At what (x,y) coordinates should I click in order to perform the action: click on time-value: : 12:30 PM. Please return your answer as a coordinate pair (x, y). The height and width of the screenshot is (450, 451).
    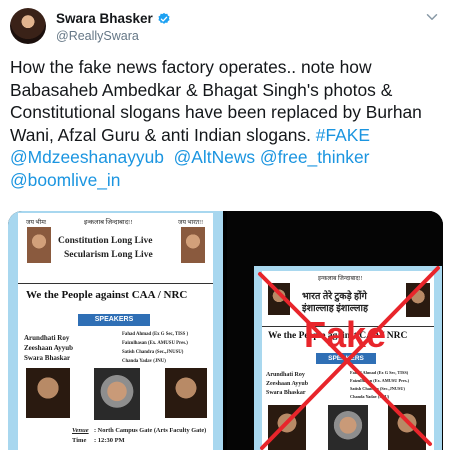
    Looking at the image, I should click on (109, 440).